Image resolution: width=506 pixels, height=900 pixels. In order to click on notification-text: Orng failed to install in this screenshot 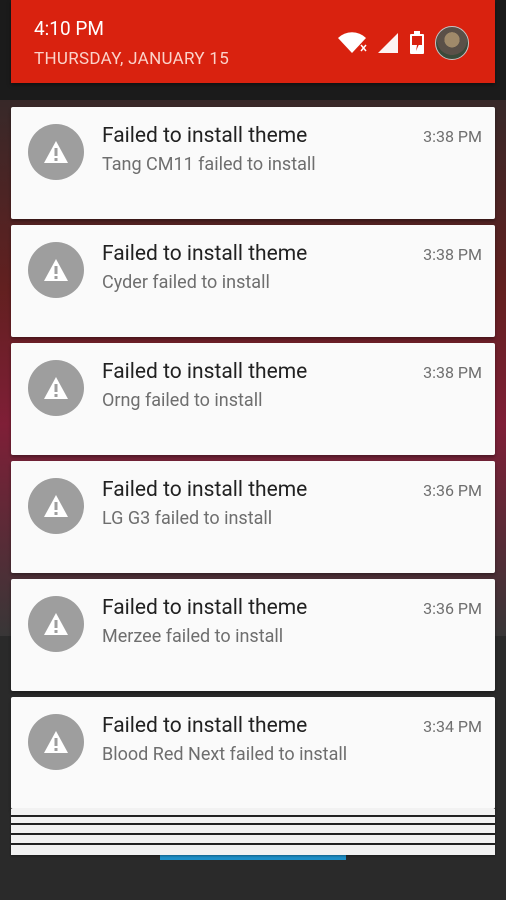, I will do `click(182, 400)`.